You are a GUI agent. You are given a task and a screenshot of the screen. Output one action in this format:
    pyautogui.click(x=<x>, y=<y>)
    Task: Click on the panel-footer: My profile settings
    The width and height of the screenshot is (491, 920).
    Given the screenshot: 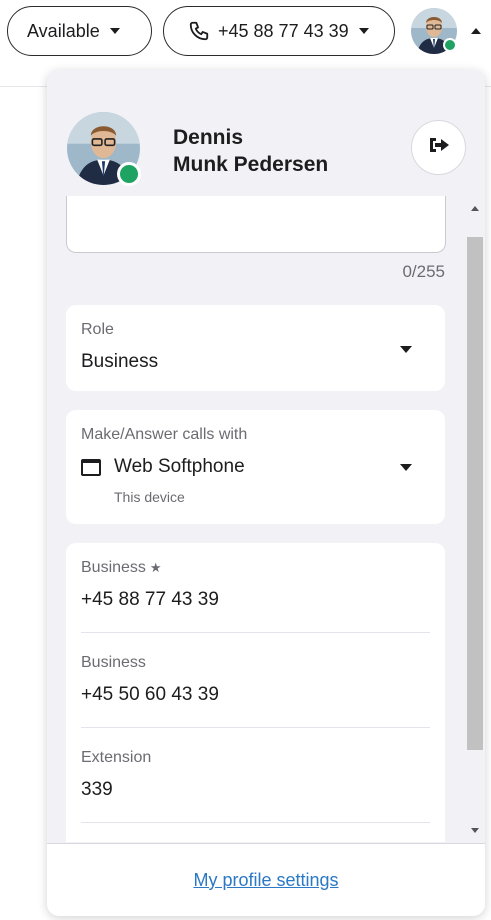 What is the action you would take?
    pyautogui.click(x=266, y=879)
    